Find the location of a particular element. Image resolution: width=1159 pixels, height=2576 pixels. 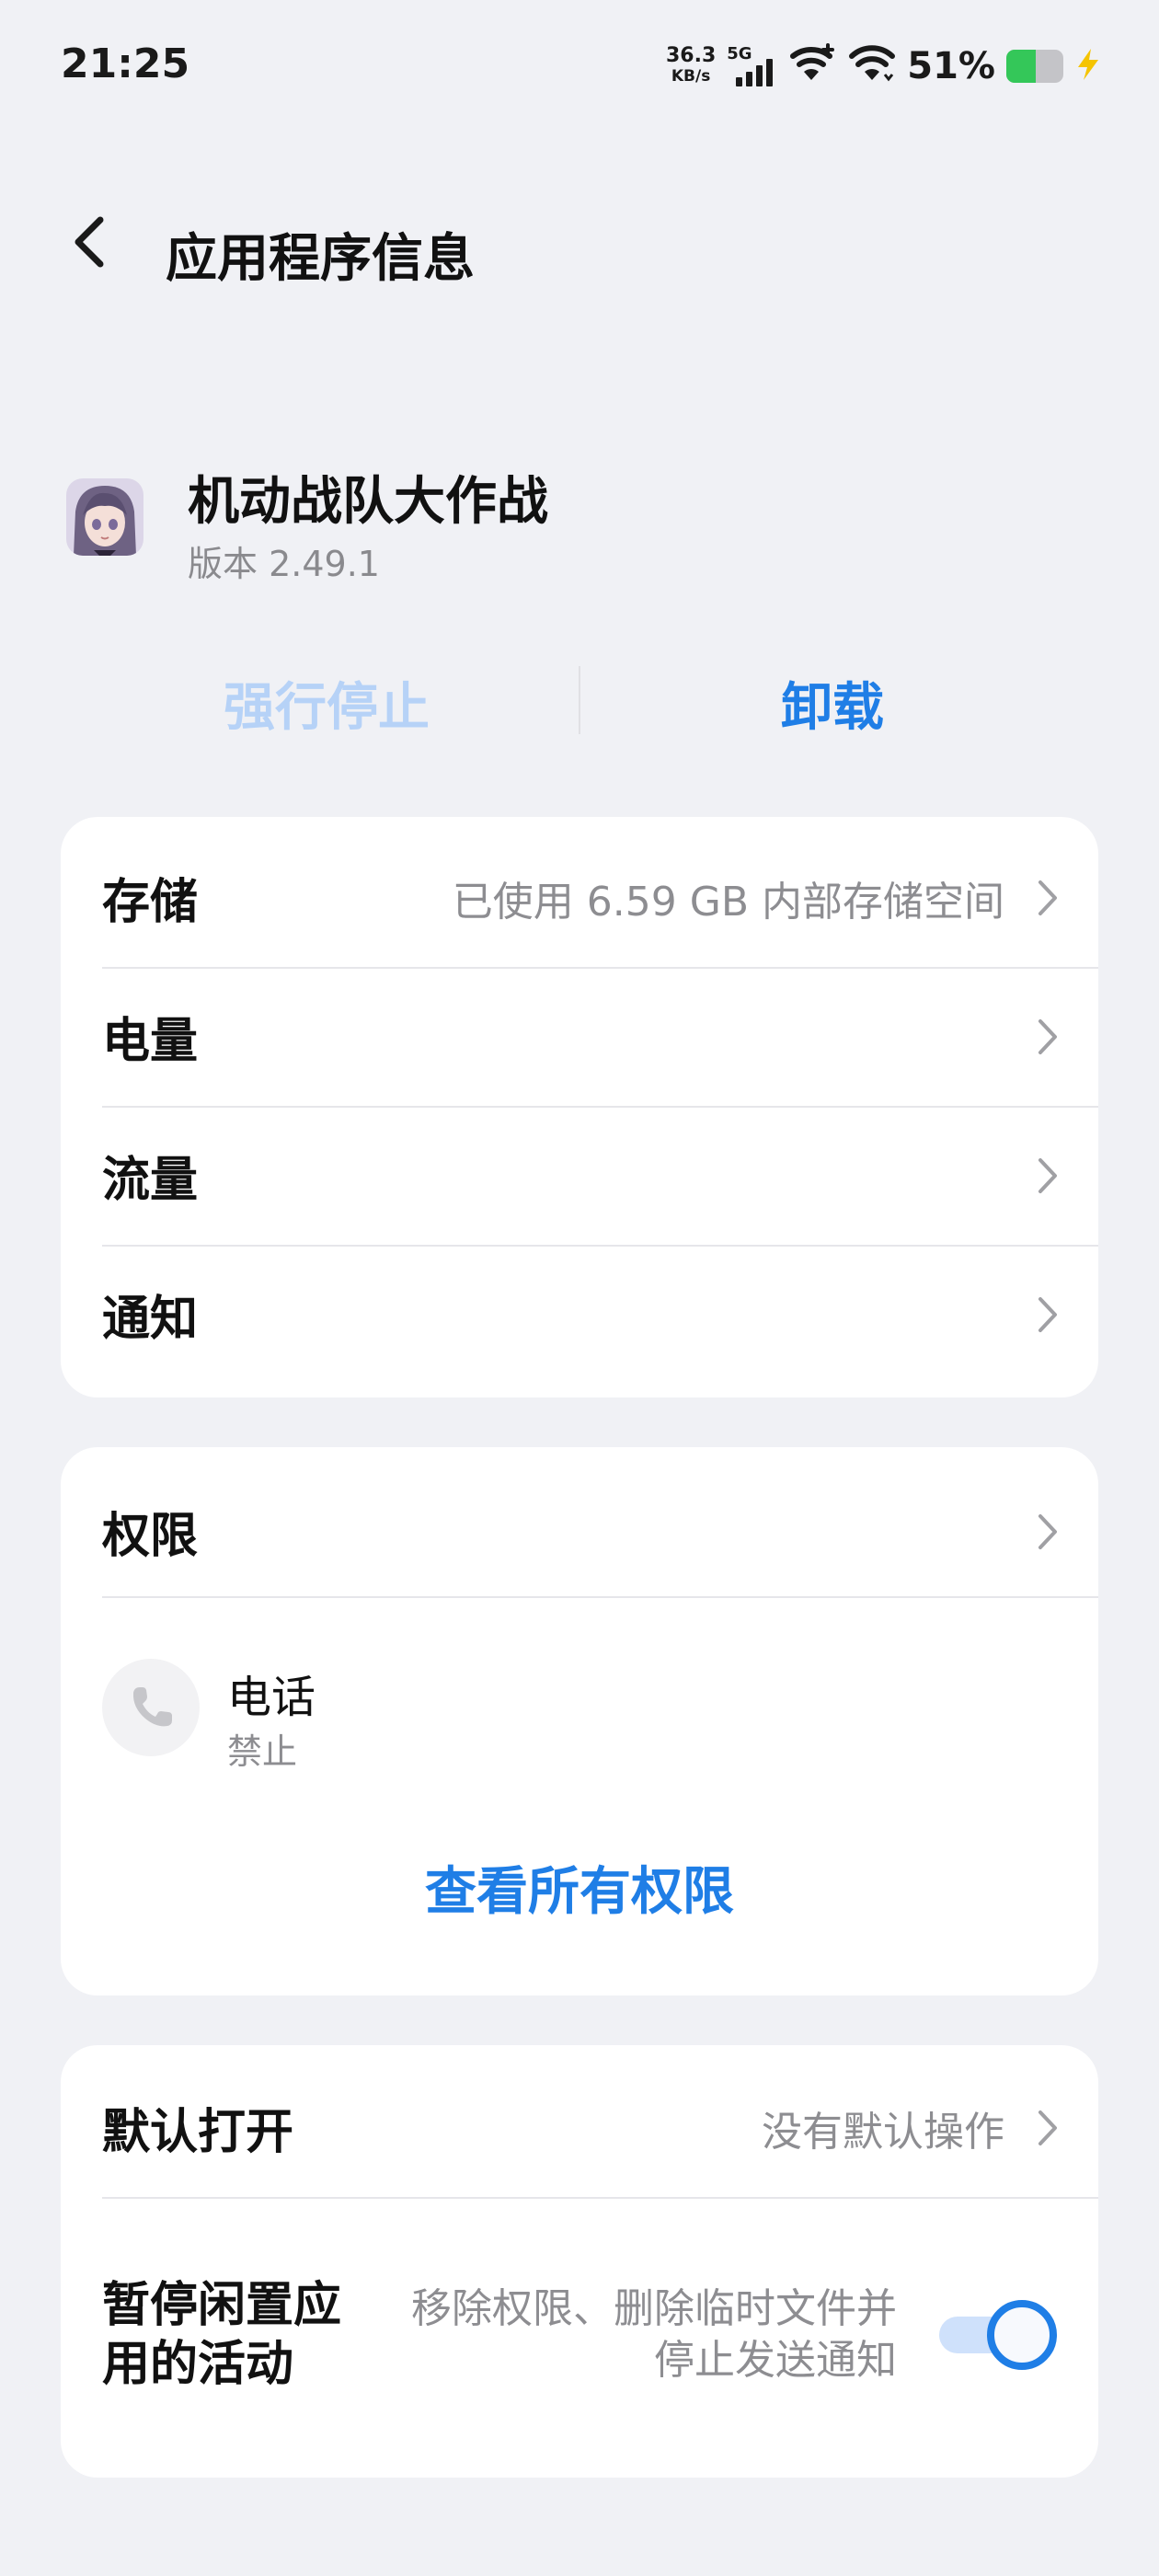

pause-unused-activity-row: 暂停闲置应用的活动 移除权限、删除临时文件并停止发送通知 is located at coordinates (579, 2335).